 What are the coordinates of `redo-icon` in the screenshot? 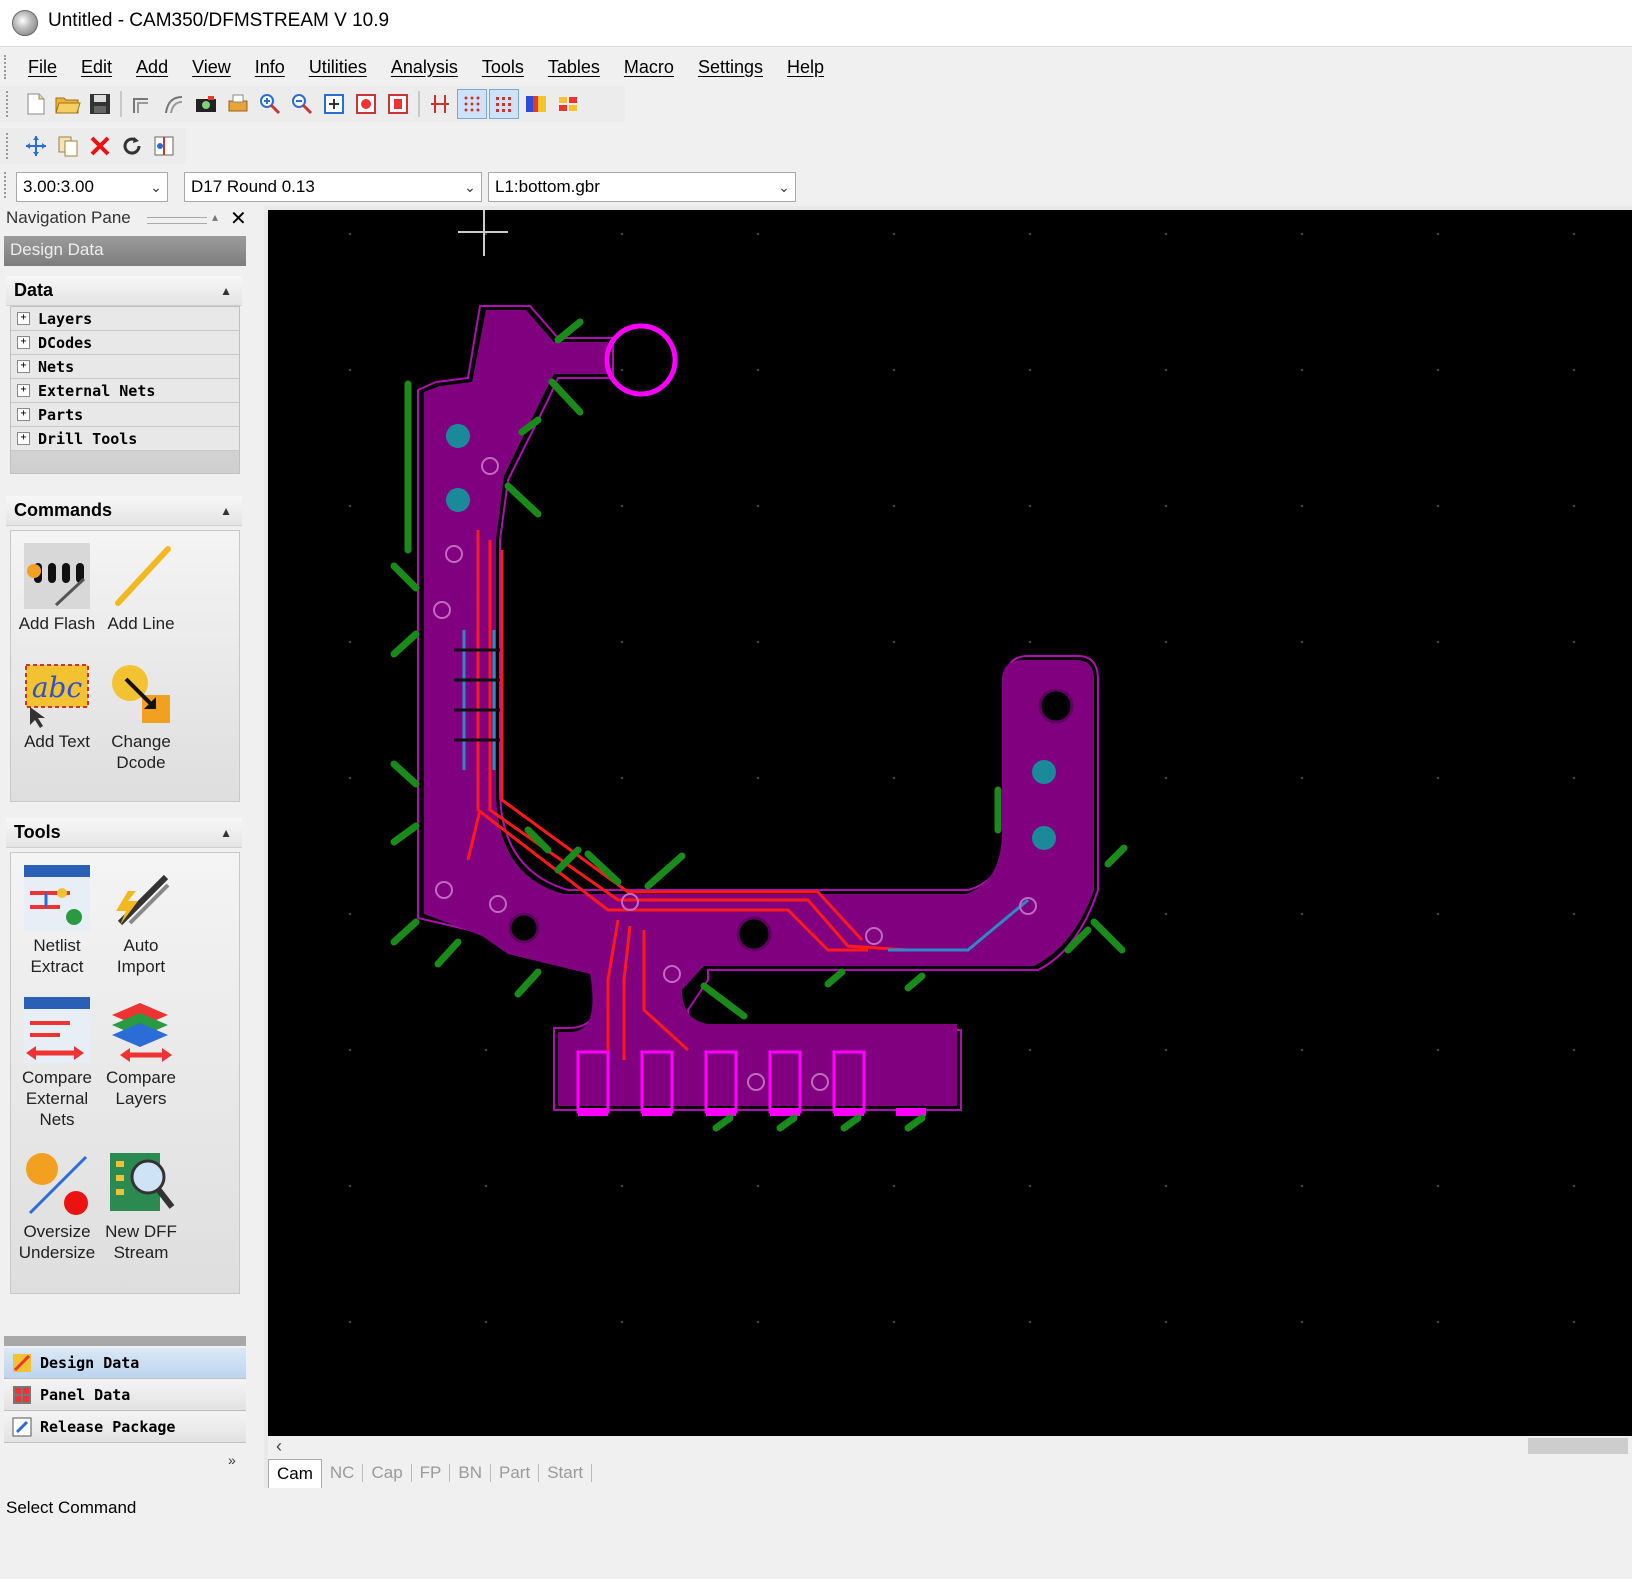 It's located at (174, 104).